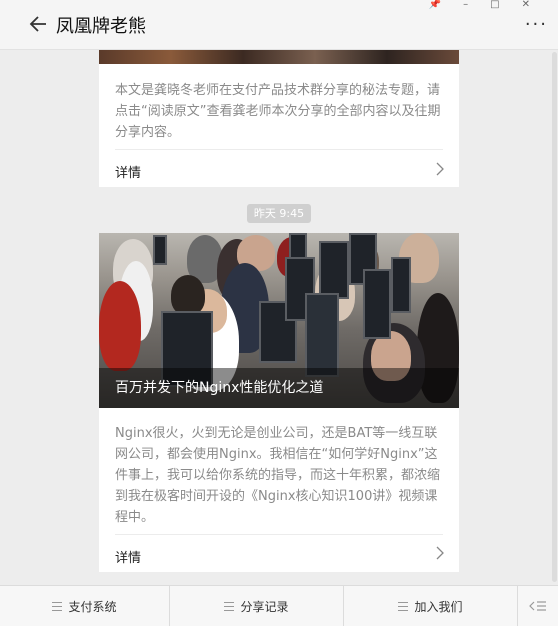 The width and height of the screenshot is (558, 626). Describe the element at coordinates (479, 5) in the screenshot. I see `window-controls: 📌 – □ ✕` at that location.